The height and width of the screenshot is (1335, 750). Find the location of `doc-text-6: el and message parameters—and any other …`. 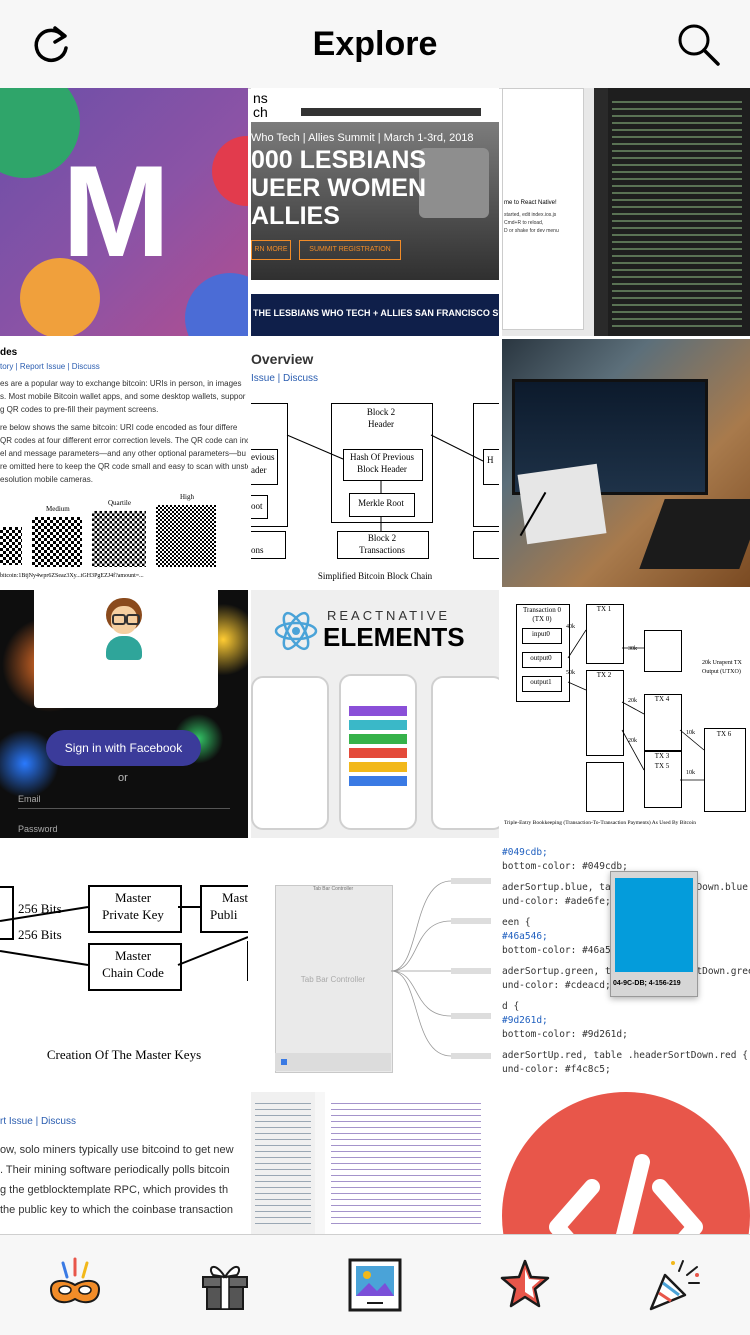

doc-text-6: el and message parameters—and any other … is located at coordinates (123, 453).